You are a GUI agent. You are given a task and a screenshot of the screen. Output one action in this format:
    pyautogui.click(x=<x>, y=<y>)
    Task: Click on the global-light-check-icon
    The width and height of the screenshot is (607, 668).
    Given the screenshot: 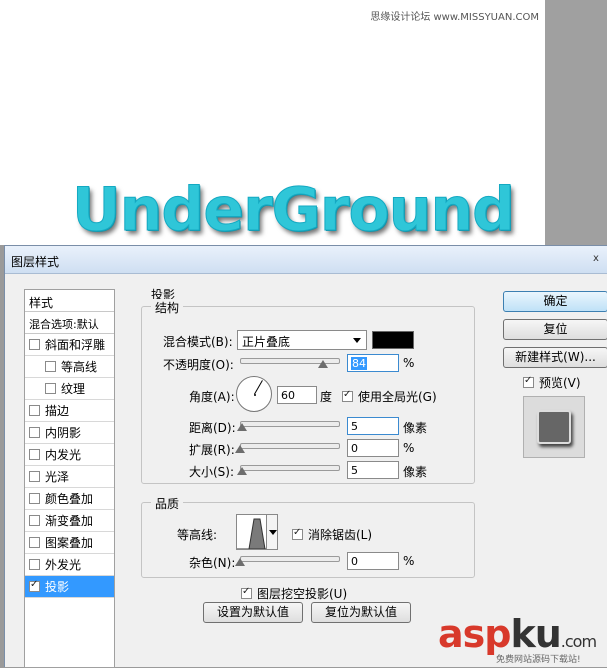 What is the action you would take?
    pyautogui.click(x=347, y=395)
    